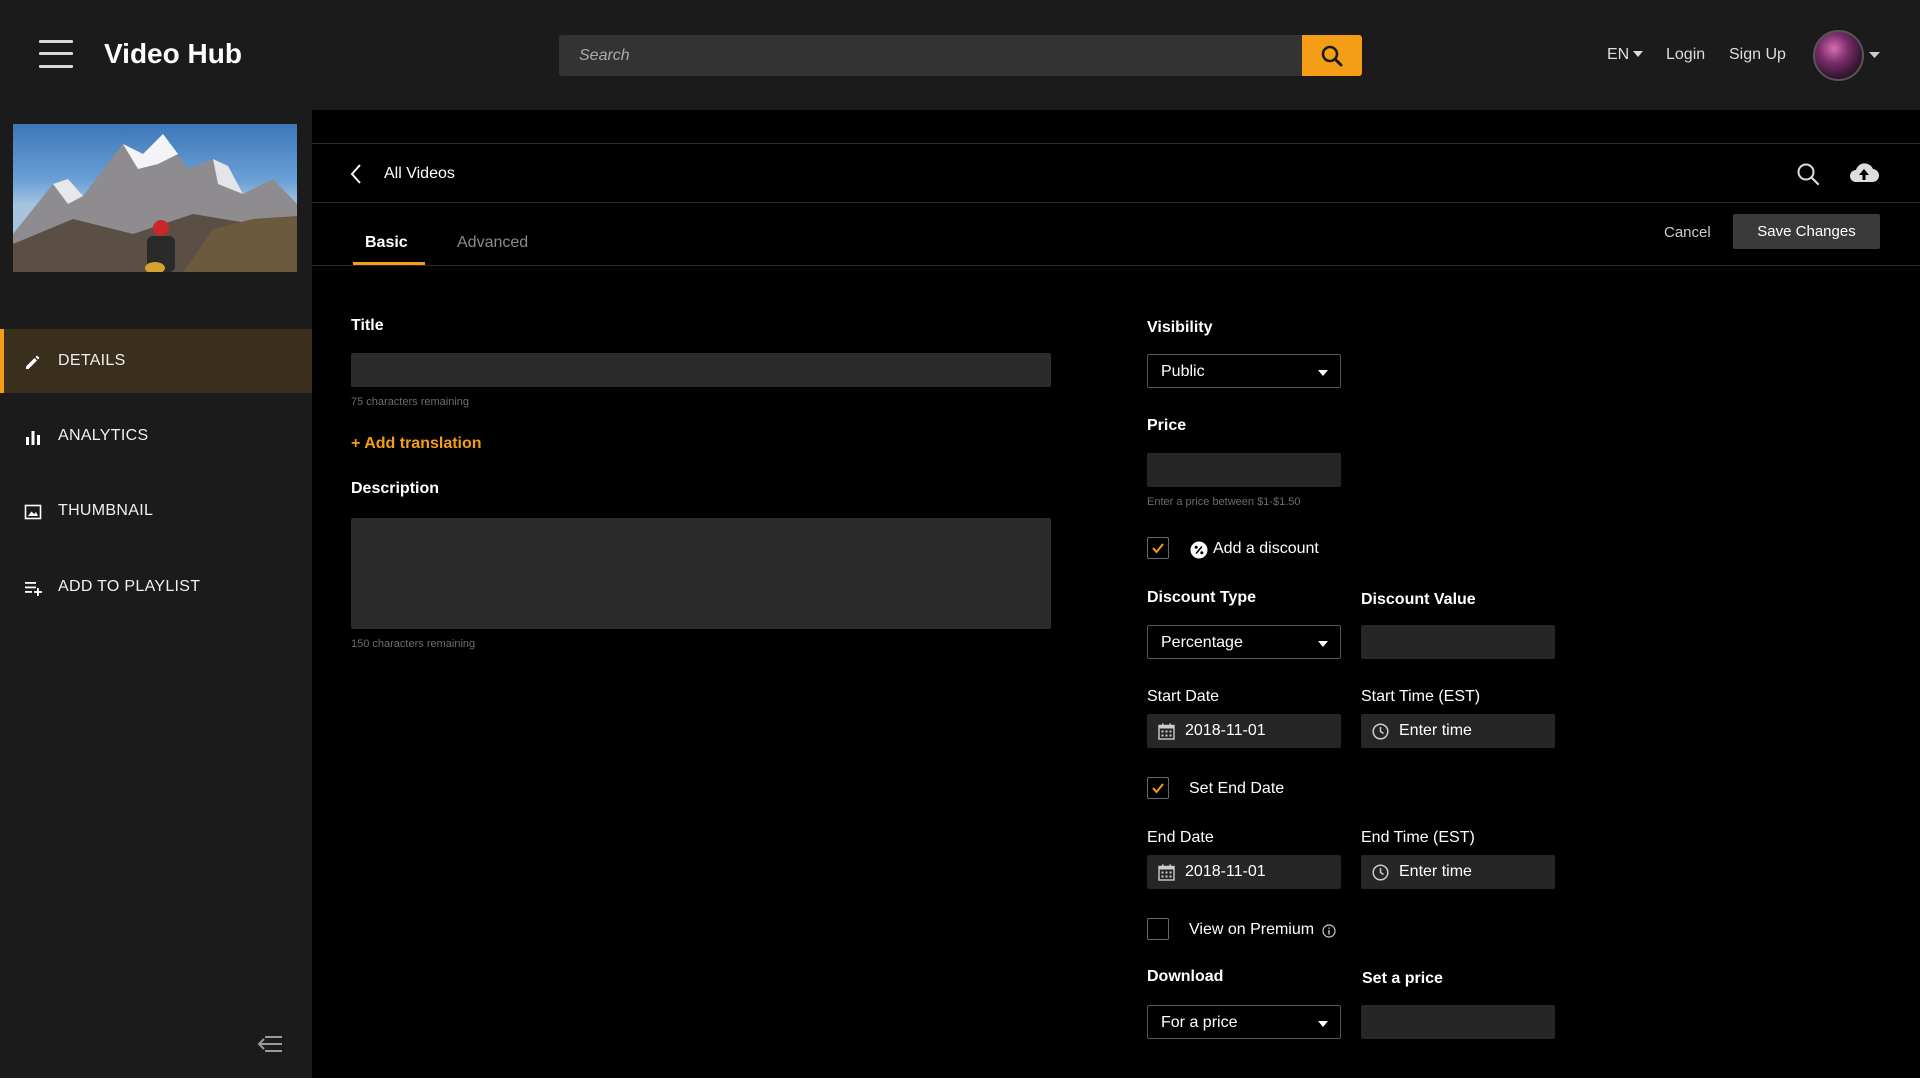 Image resolution: width=1920 pixels, height=1078 pixels. I want to click on sidebar-item-add-to-playlist: ADD TO PLAYLIST, so click(156, 587).